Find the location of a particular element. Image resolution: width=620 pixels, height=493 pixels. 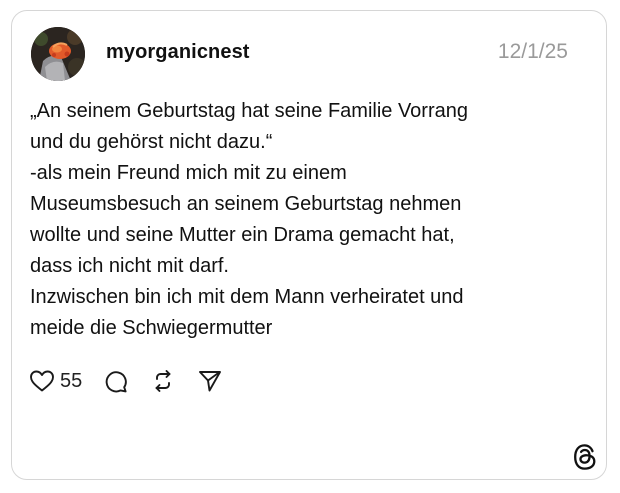

avatar is located at coordinates (58, 54).